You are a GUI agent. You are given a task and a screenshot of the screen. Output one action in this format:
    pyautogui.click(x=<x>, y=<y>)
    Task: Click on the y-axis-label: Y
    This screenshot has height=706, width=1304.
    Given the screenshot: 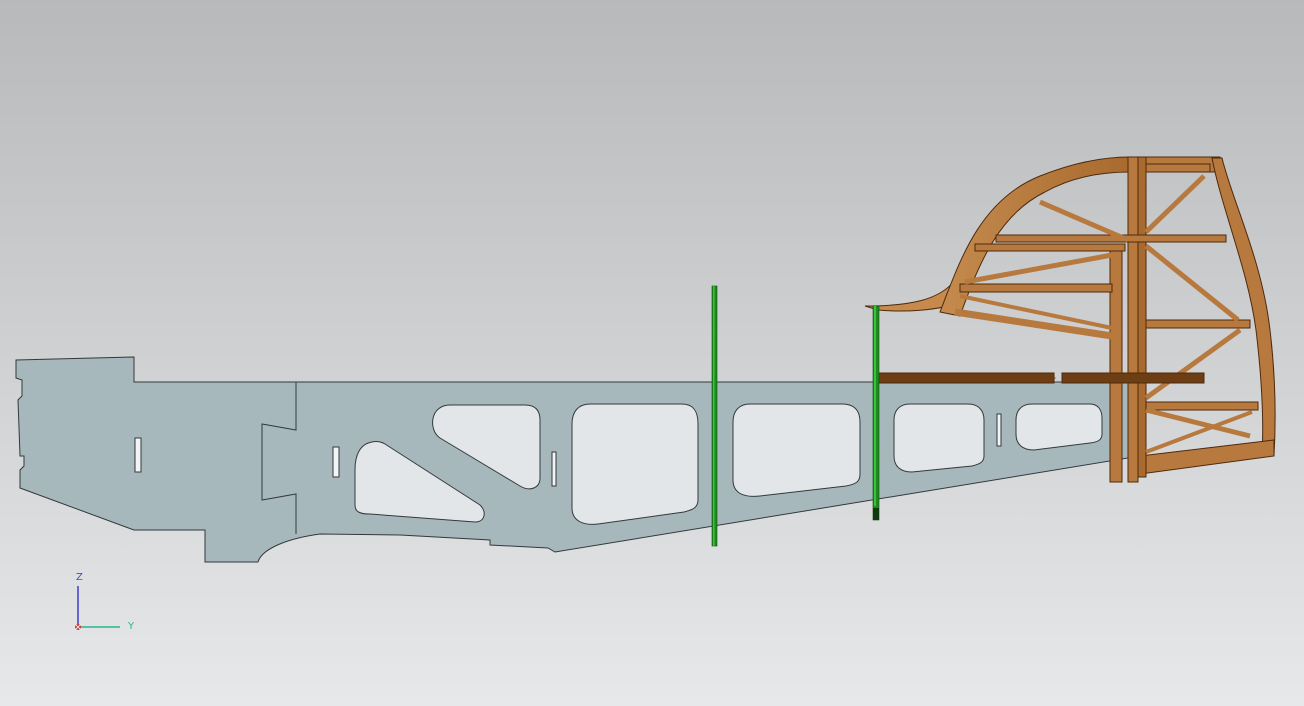 What is the action you would take?
    pyautogui.click(x=131, y=626)
    